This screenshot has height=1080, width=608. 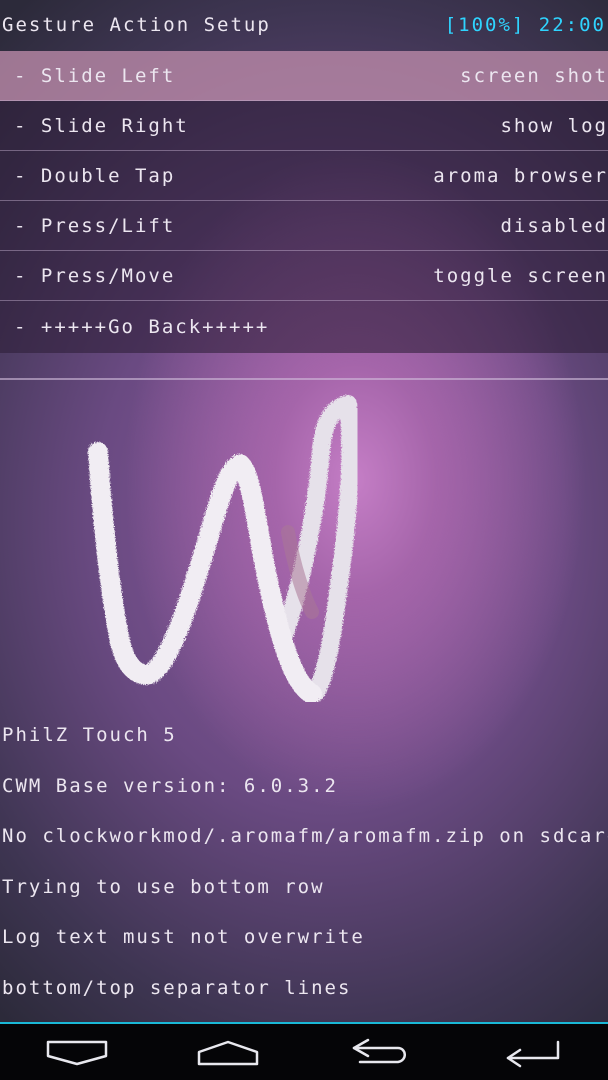 What do you see at coordinates (304, 176) in the screenshot?
I see `menu-item-double-tap: - Double Tap aroma browser` at bounding box center [304, 176].